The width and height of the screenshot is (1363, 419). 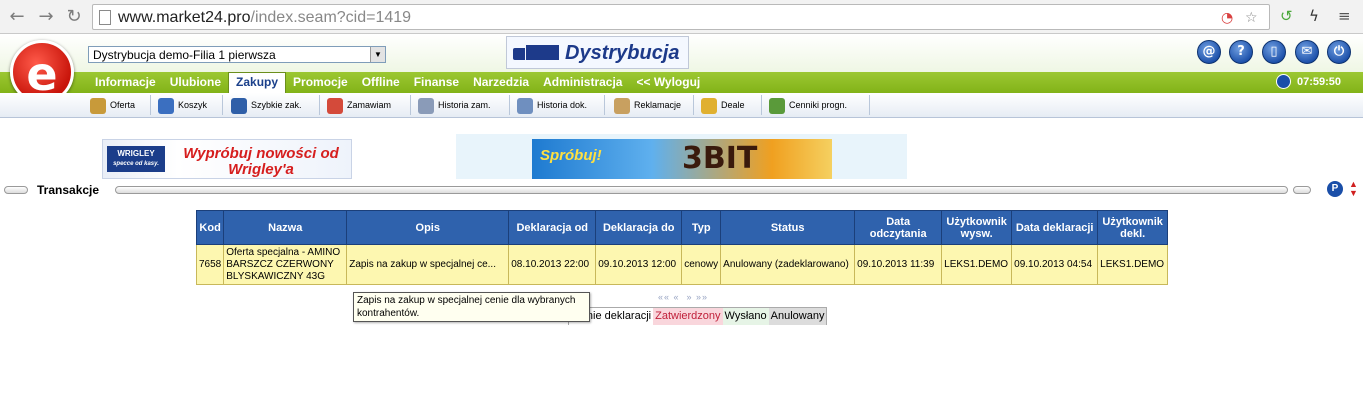 What do you see at coordinates (1241, 52) in the screenshot?
I see `help-icon: ?` at bounding box center [1241, 52].